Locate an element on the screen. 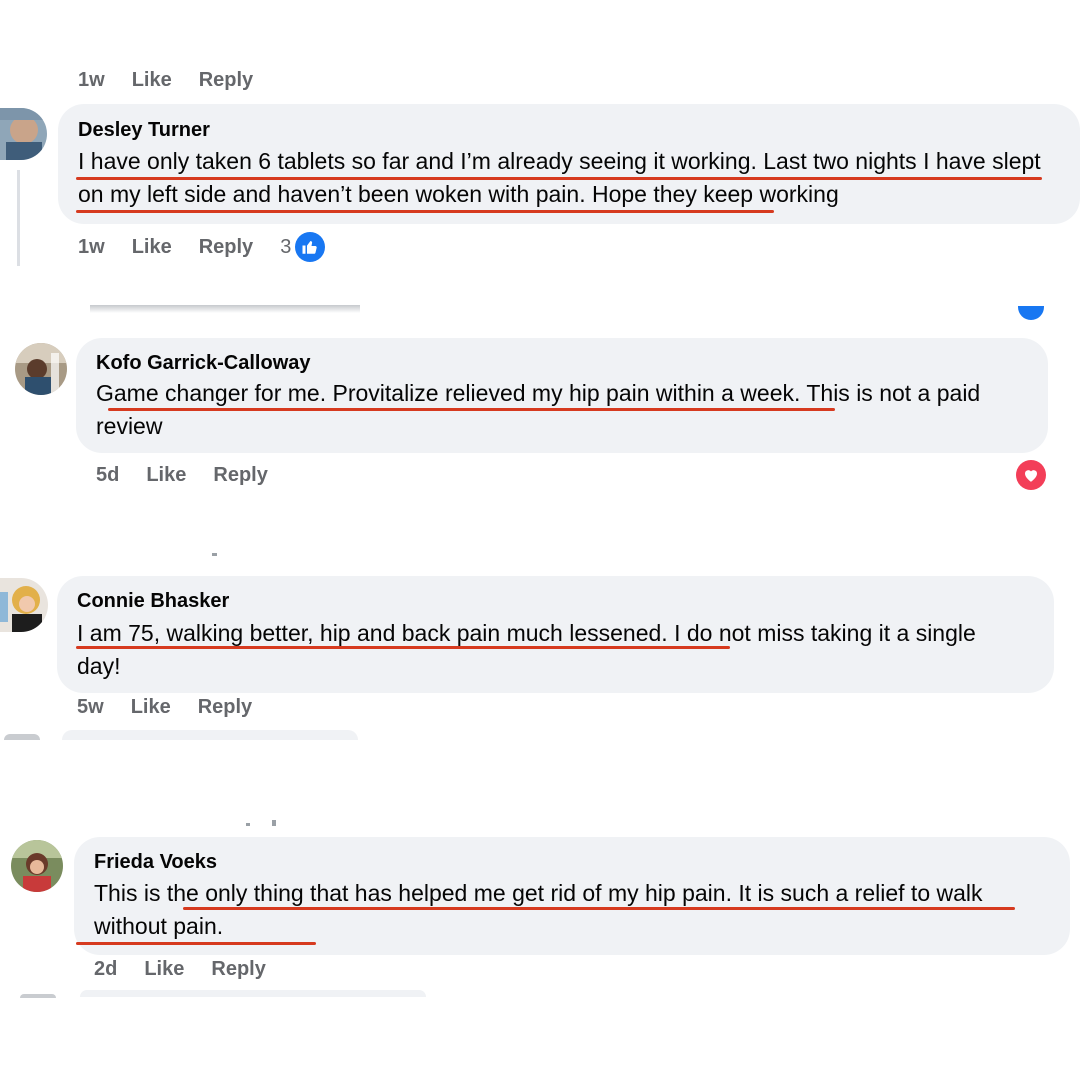 The height and width of the screenshot is (1080, 1080). comment-timestamp: 5d is located at coordinates (107, 475).